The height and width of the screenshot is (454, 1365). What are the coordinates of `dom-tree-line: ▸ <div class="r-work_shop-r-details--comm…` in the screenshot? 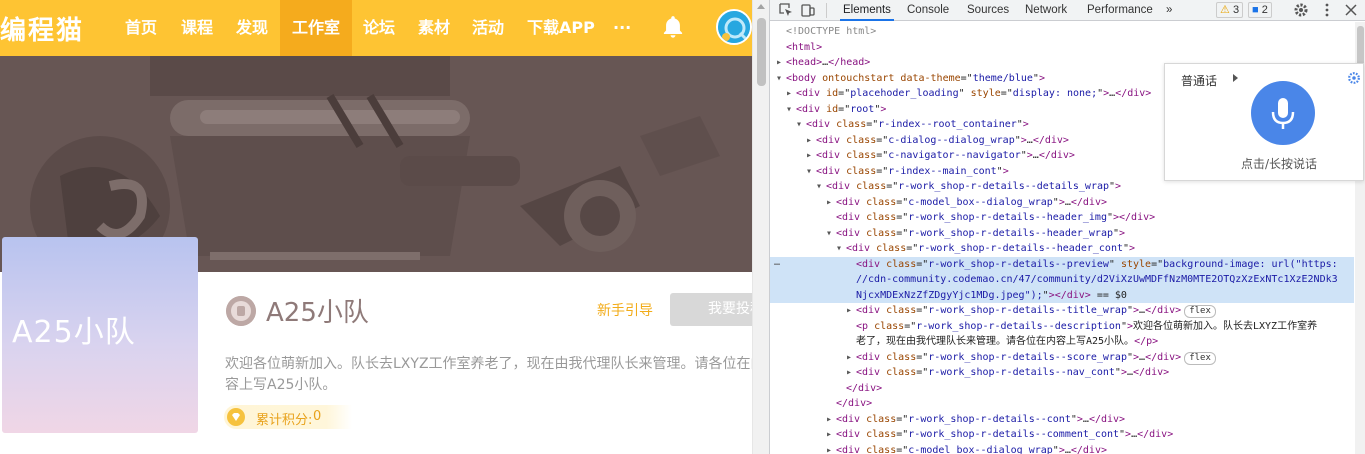 It's located at (1062, 435).